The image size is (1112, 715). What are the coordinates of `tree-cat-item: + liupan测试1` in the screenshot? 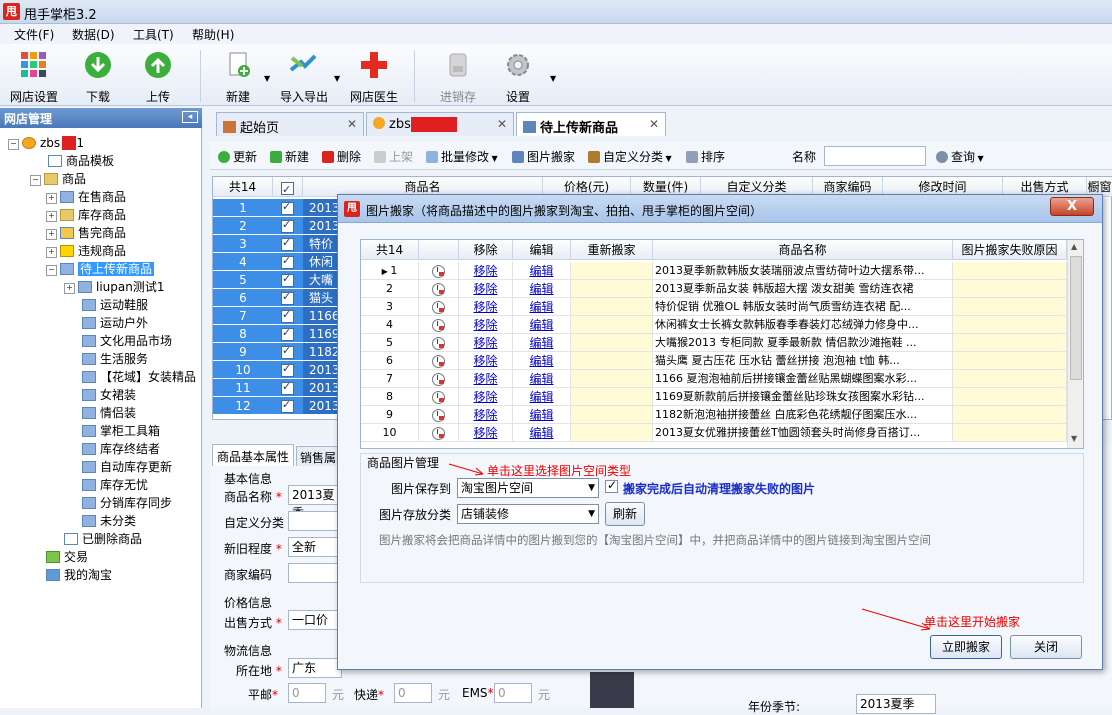 It's located at (114, 287).